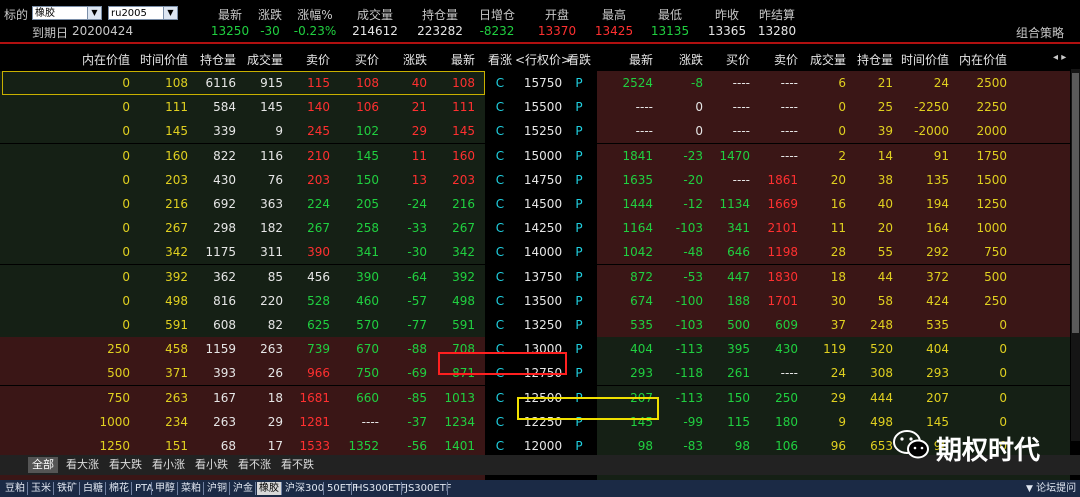 The image size is (1080, 497). Describe the element at coordinates (367, 373) in the screenshot. I see `call-cell: 750` at that location.